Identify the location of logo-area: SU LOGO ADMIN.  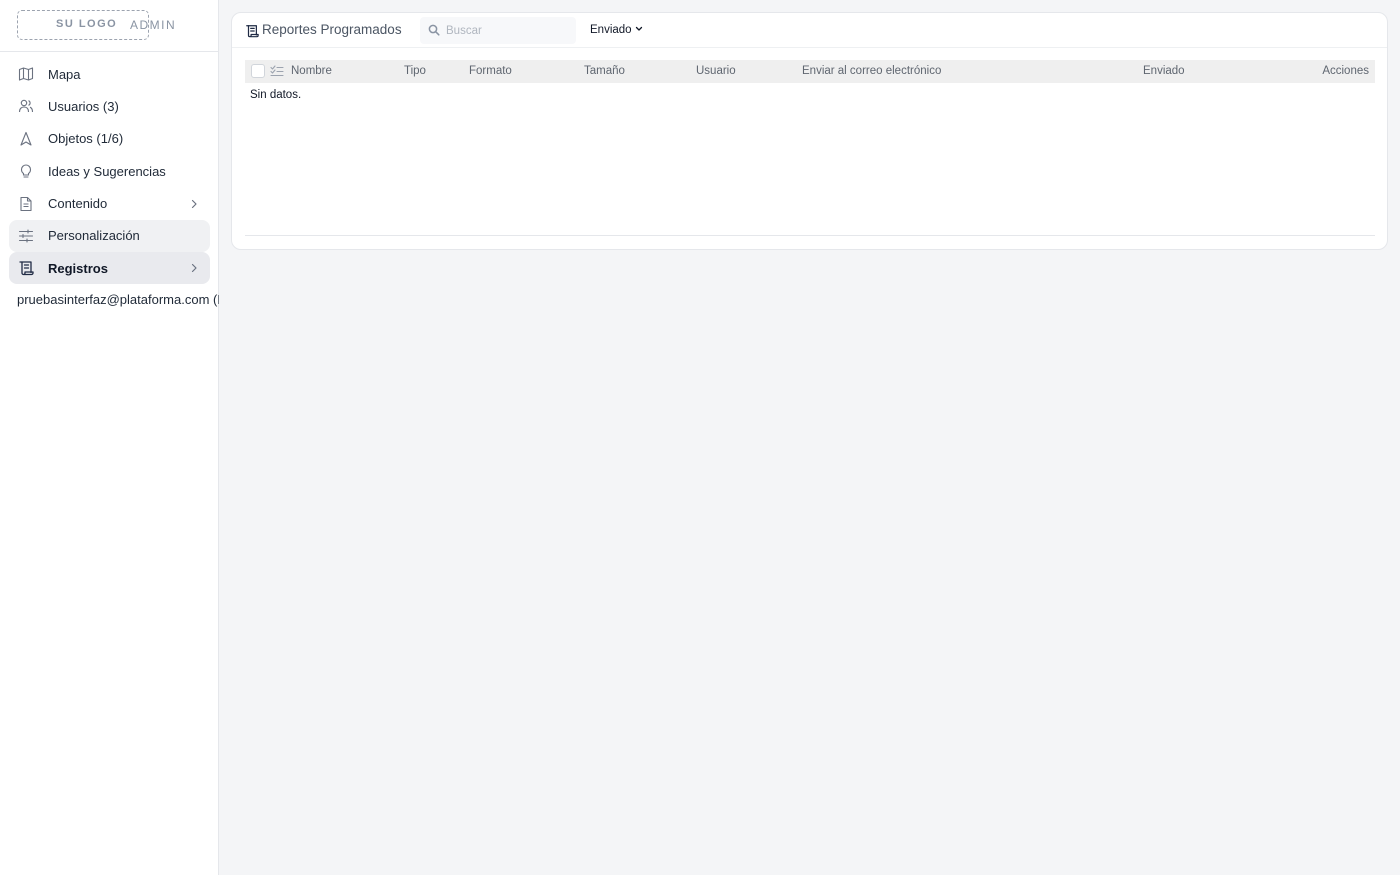
(109, 26).